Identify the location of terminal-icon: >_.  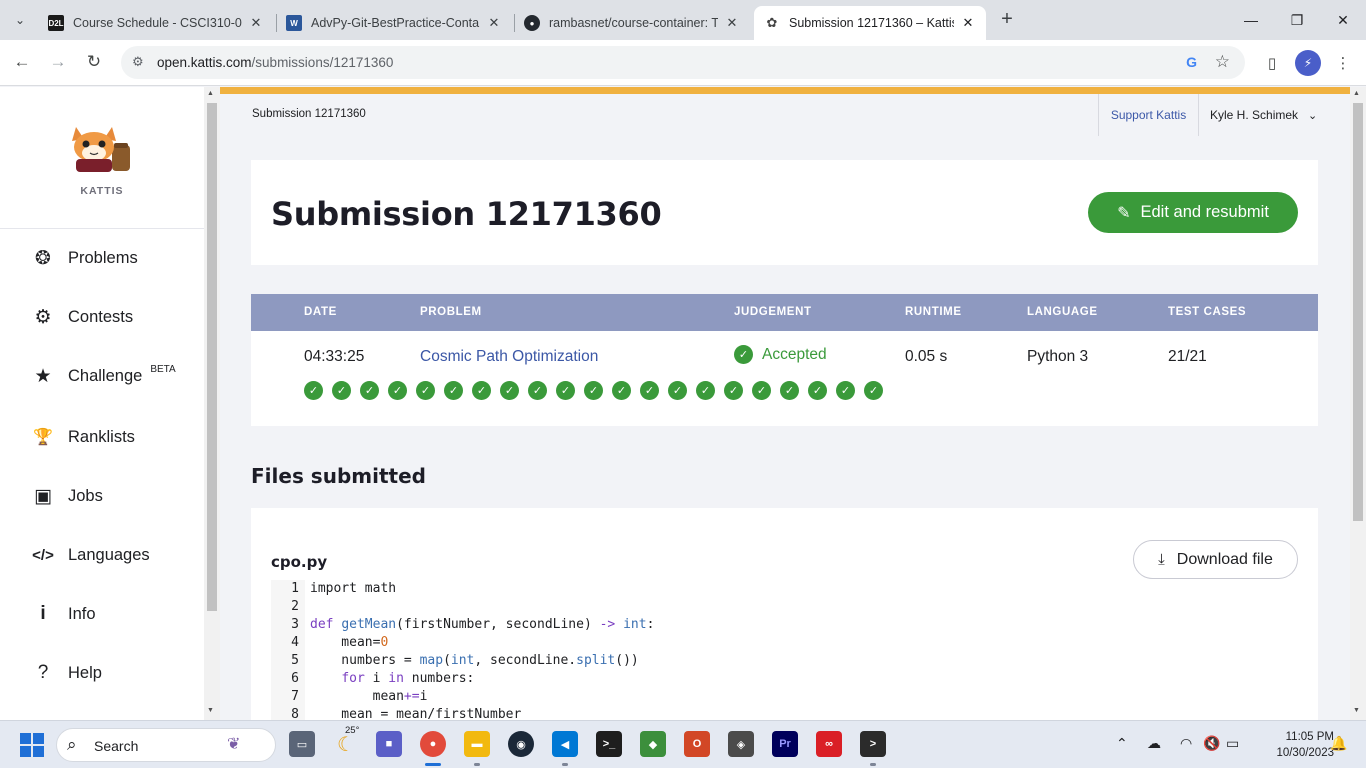
(609, 744).